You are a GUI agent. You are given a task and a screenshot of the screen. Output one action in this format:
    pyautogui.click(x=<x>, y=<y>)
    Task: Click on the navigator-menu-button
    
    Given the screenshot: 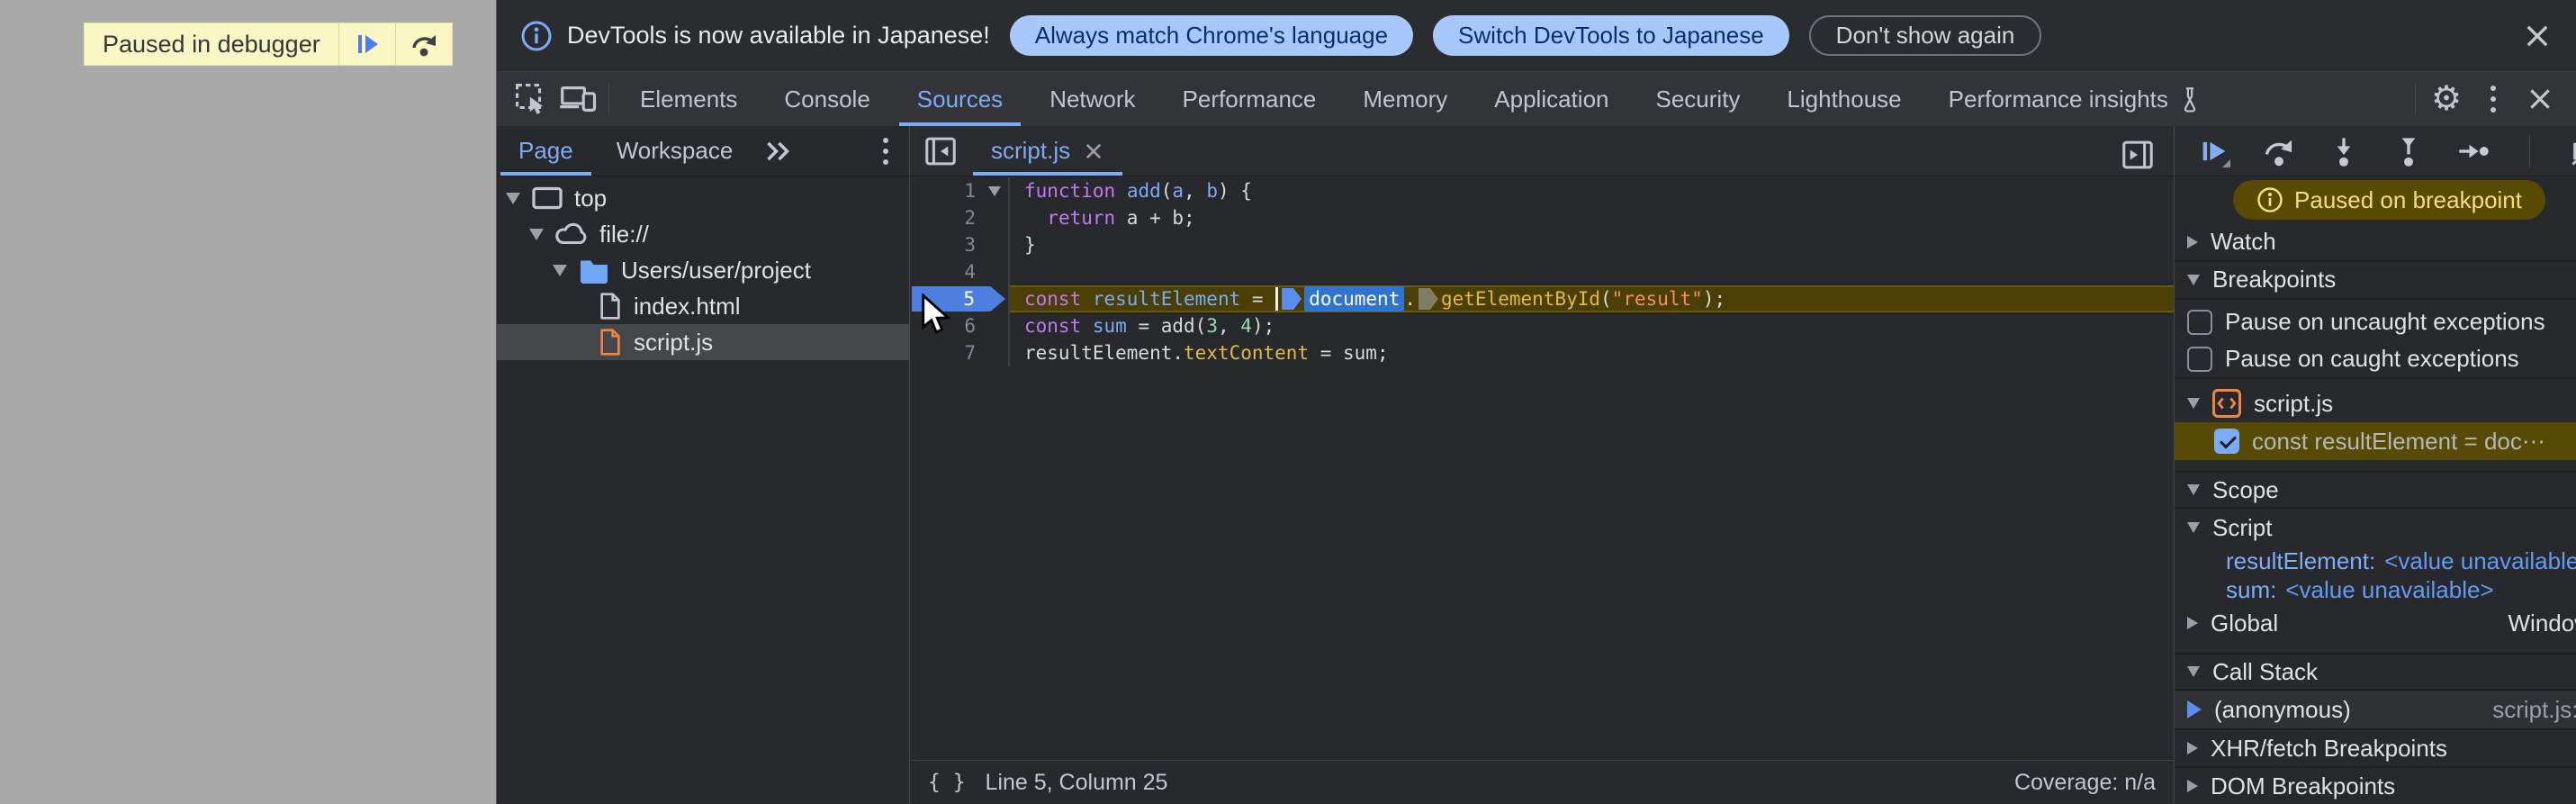 What is the action you would take?
    pyautogui.click(x=885, y=151)
    